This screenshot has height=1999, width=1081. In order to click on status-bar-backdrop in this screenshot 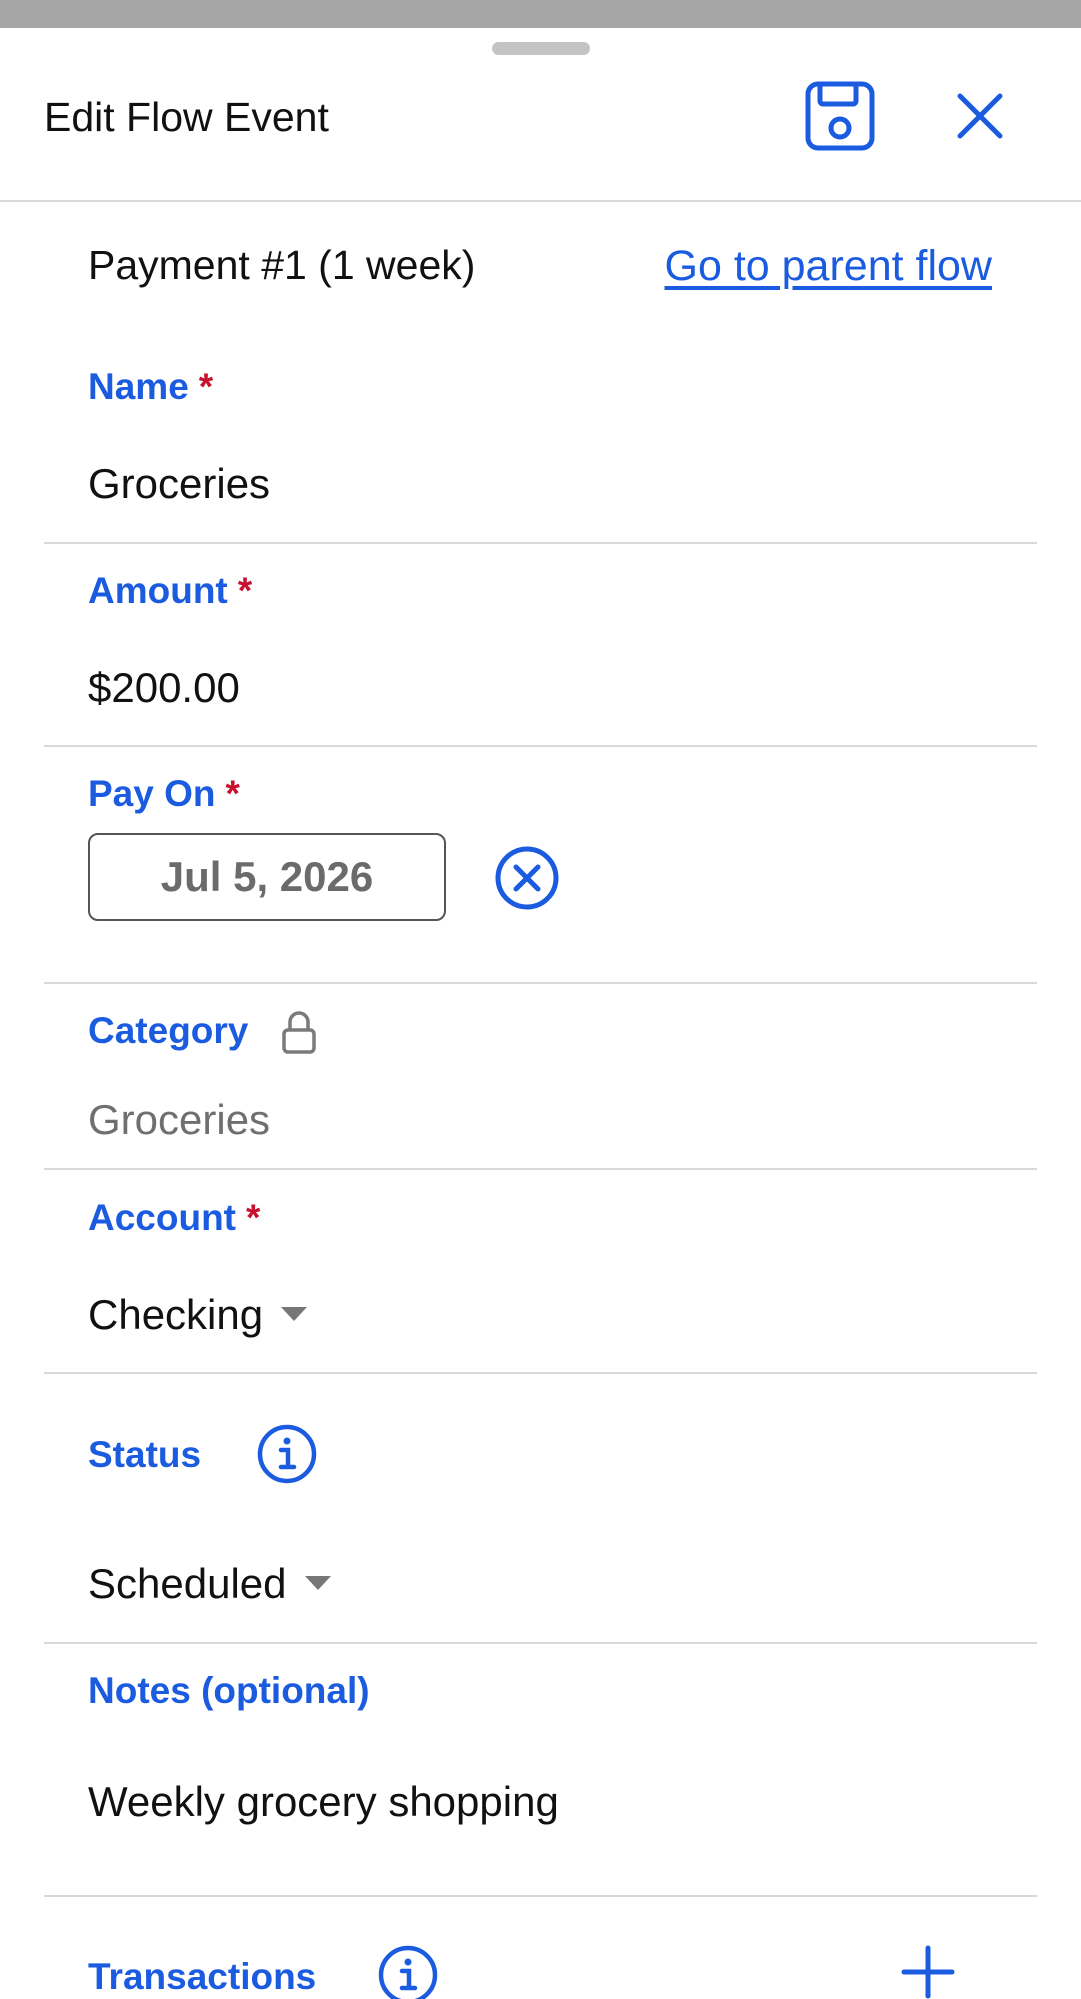, I will do `click(540, 14)`.